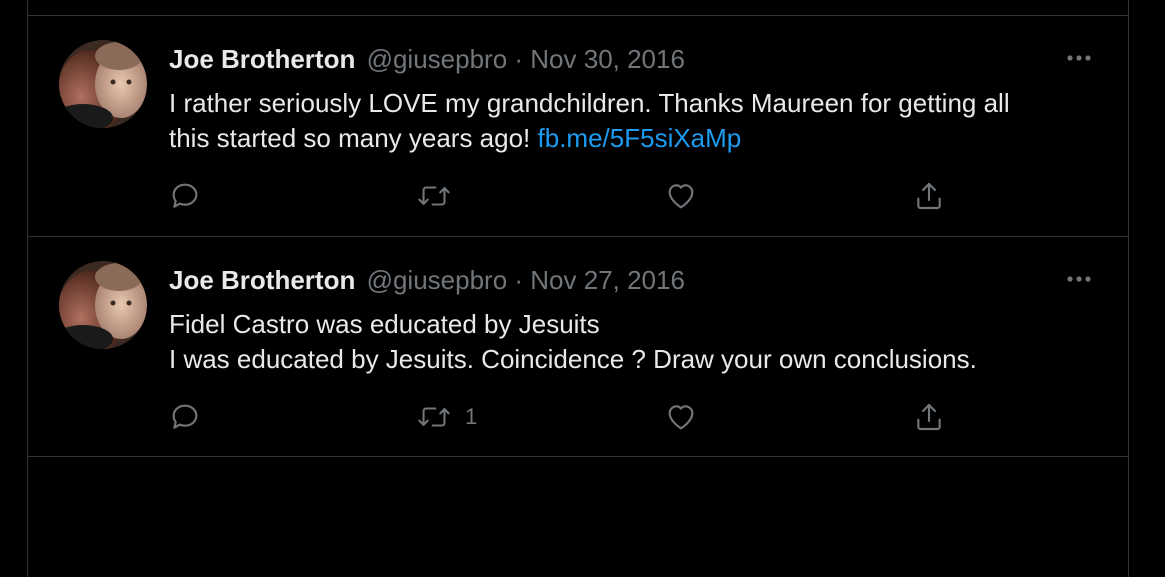 The image size is (1165, 577). I want to click on tweet-text-line: Fidel Castro was educated by Jesuits, so click(384, 324).